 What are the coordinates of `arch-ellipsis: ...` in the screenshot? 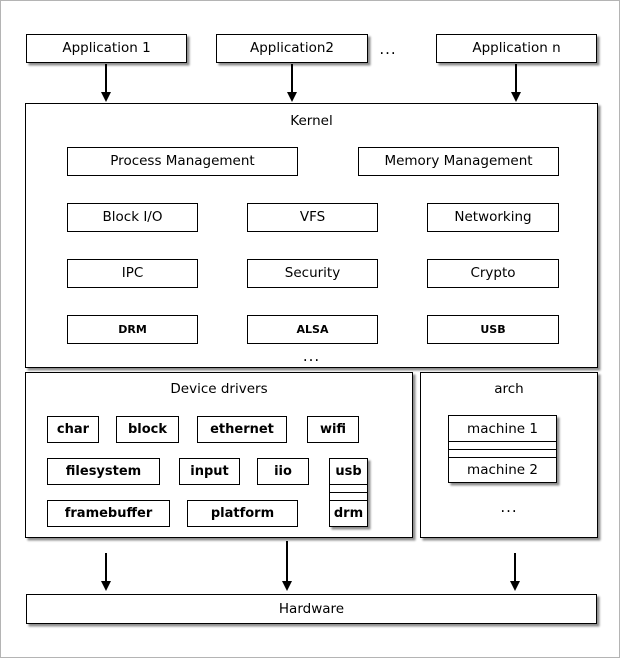 It's located at (509, 507).